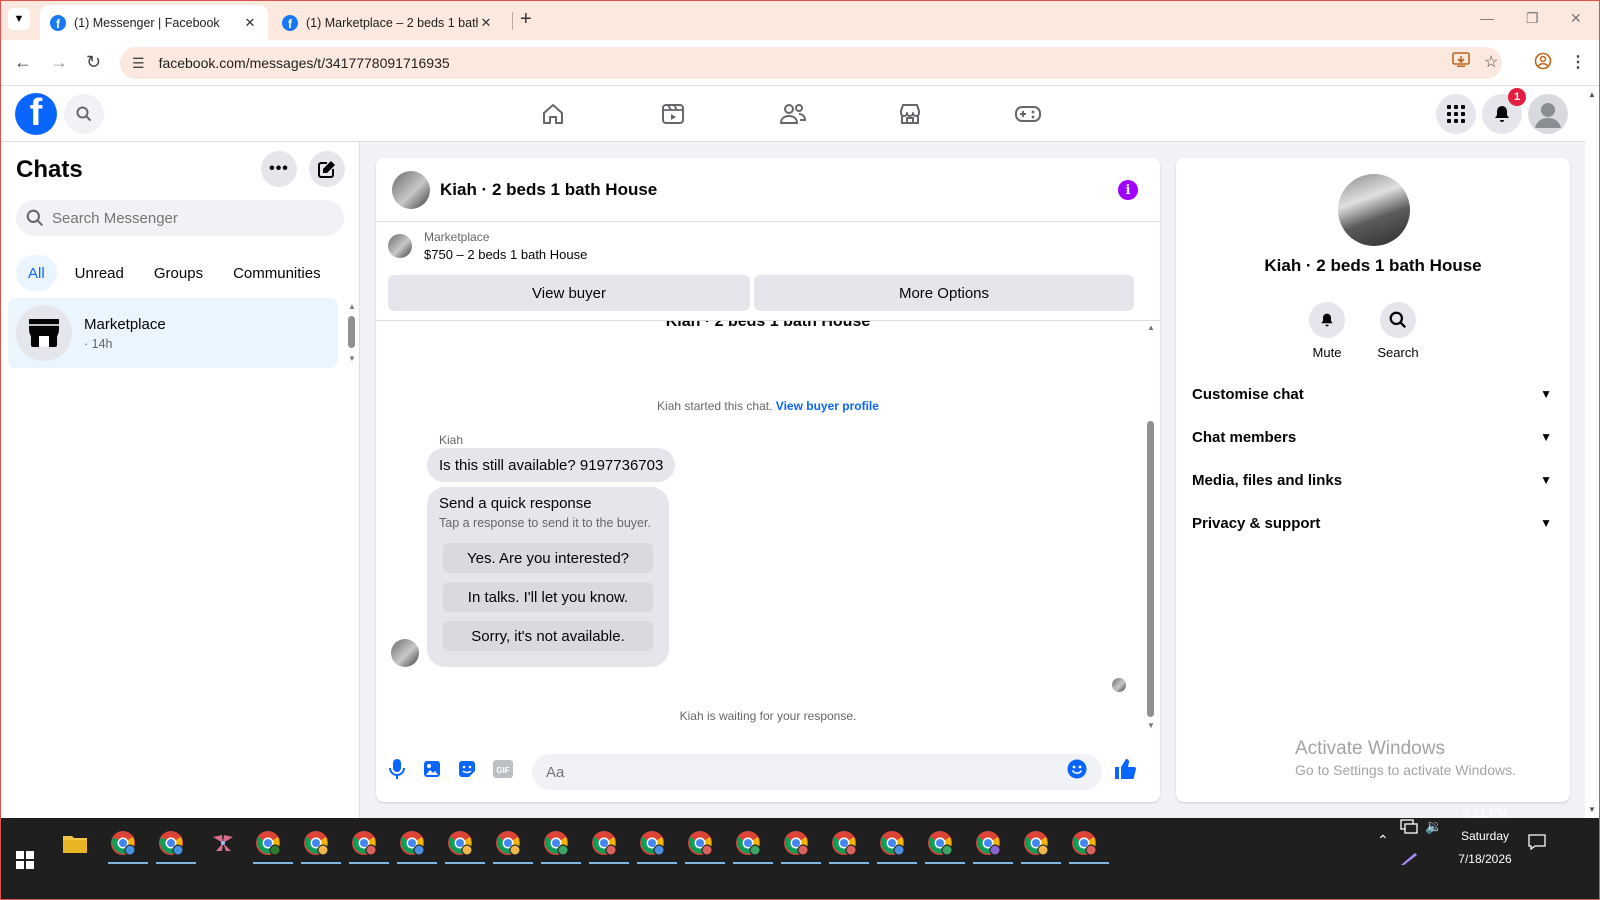 The height and width of the screenshot is (900, 1600). I want to click on tab-search-button: ▼, so click(19, 19).